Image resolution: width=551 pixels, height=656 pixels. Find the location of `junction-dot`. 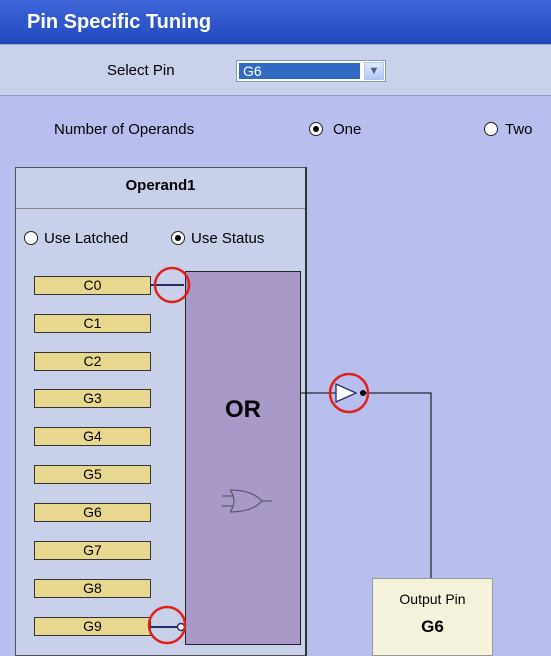

junction-dot is located at coordinates (363, 393).